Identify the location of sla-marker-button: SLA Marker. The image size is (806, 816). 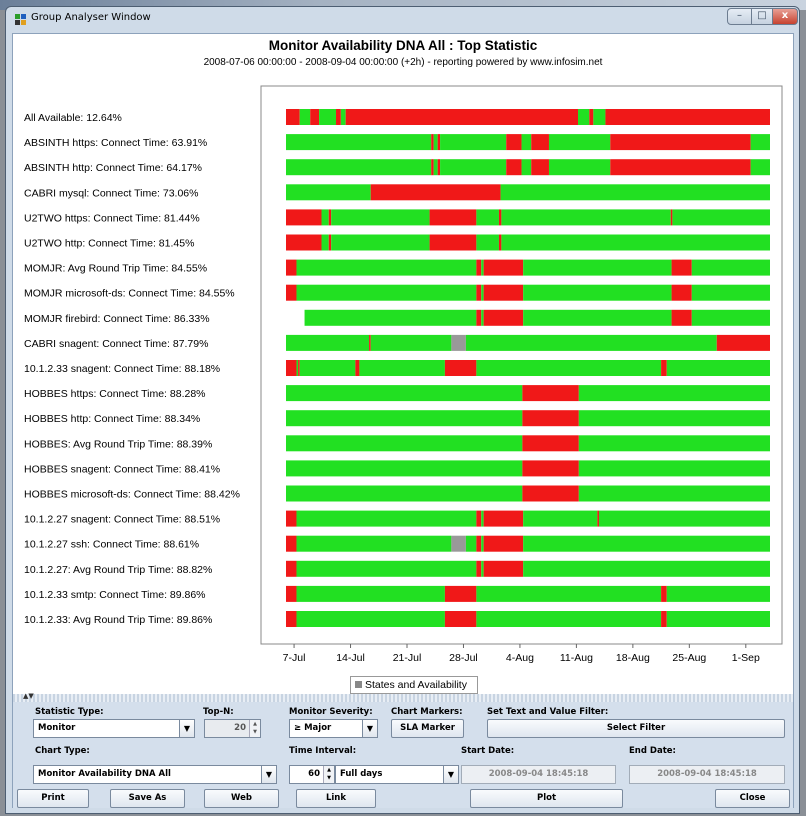
(427, 728).